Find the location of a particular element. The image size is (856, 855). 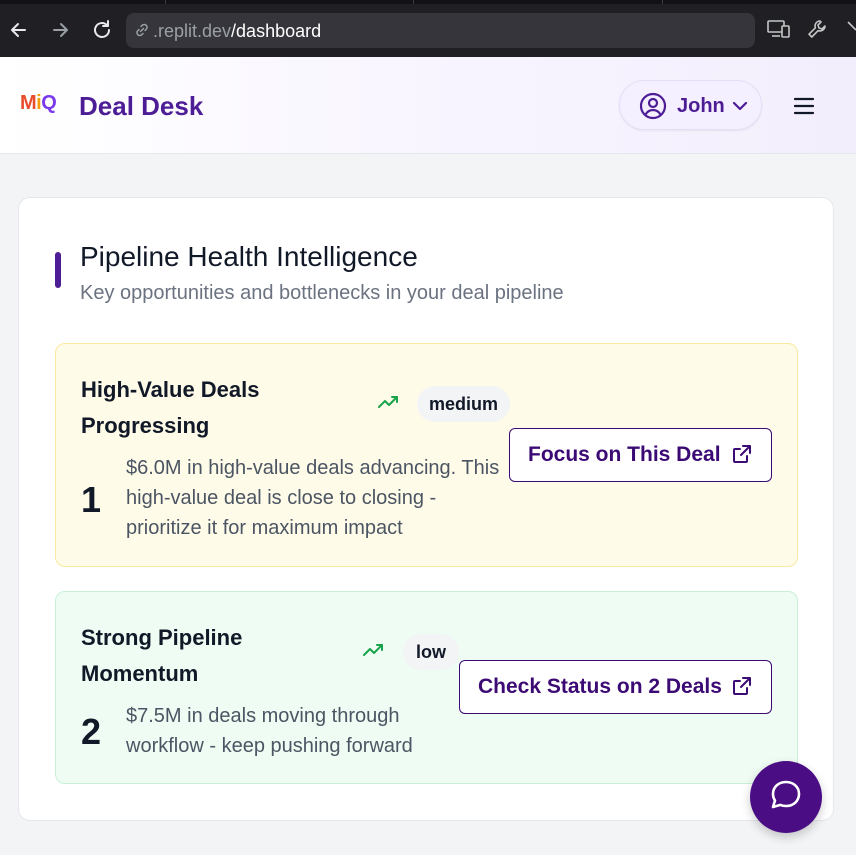

severity-badge: low is located at coordinates (431, 652).